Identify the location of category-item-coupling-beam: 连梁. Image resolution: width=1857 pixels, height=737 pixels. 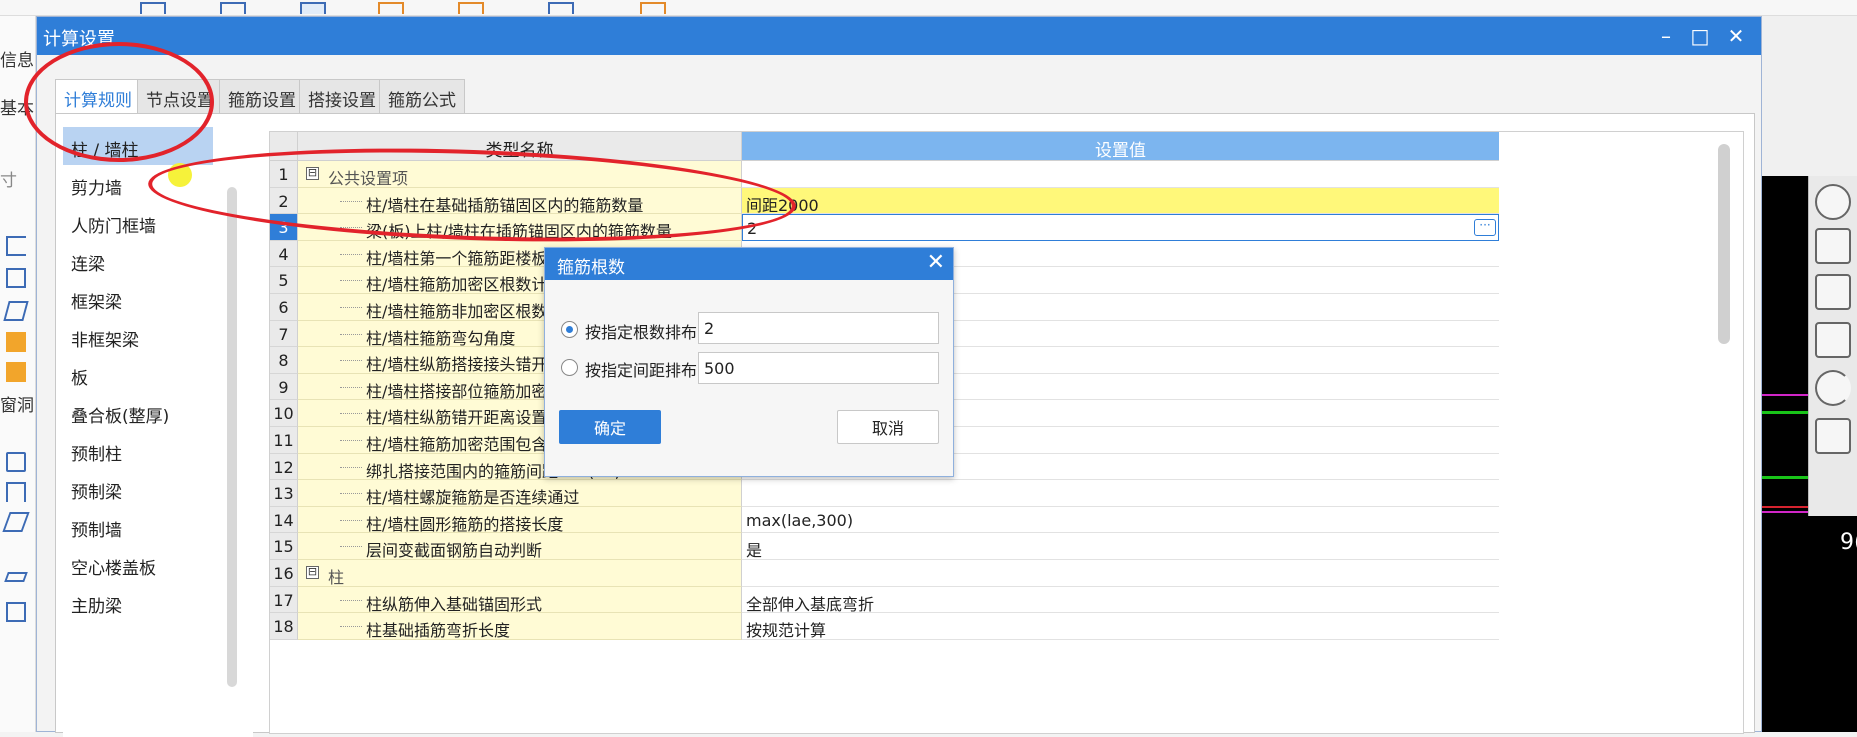
(138, 260).